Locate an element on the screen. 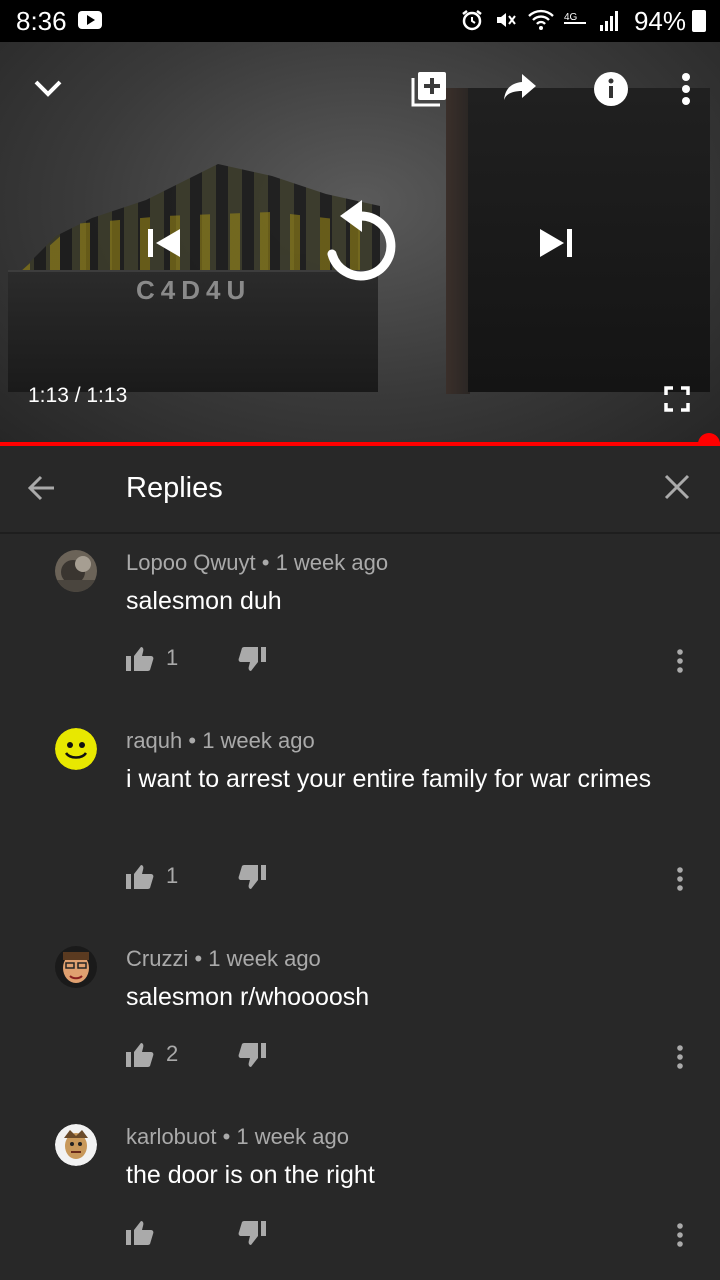 The image size is (720, 1280). playlist-add-icon is located at coordinates (428, 89).